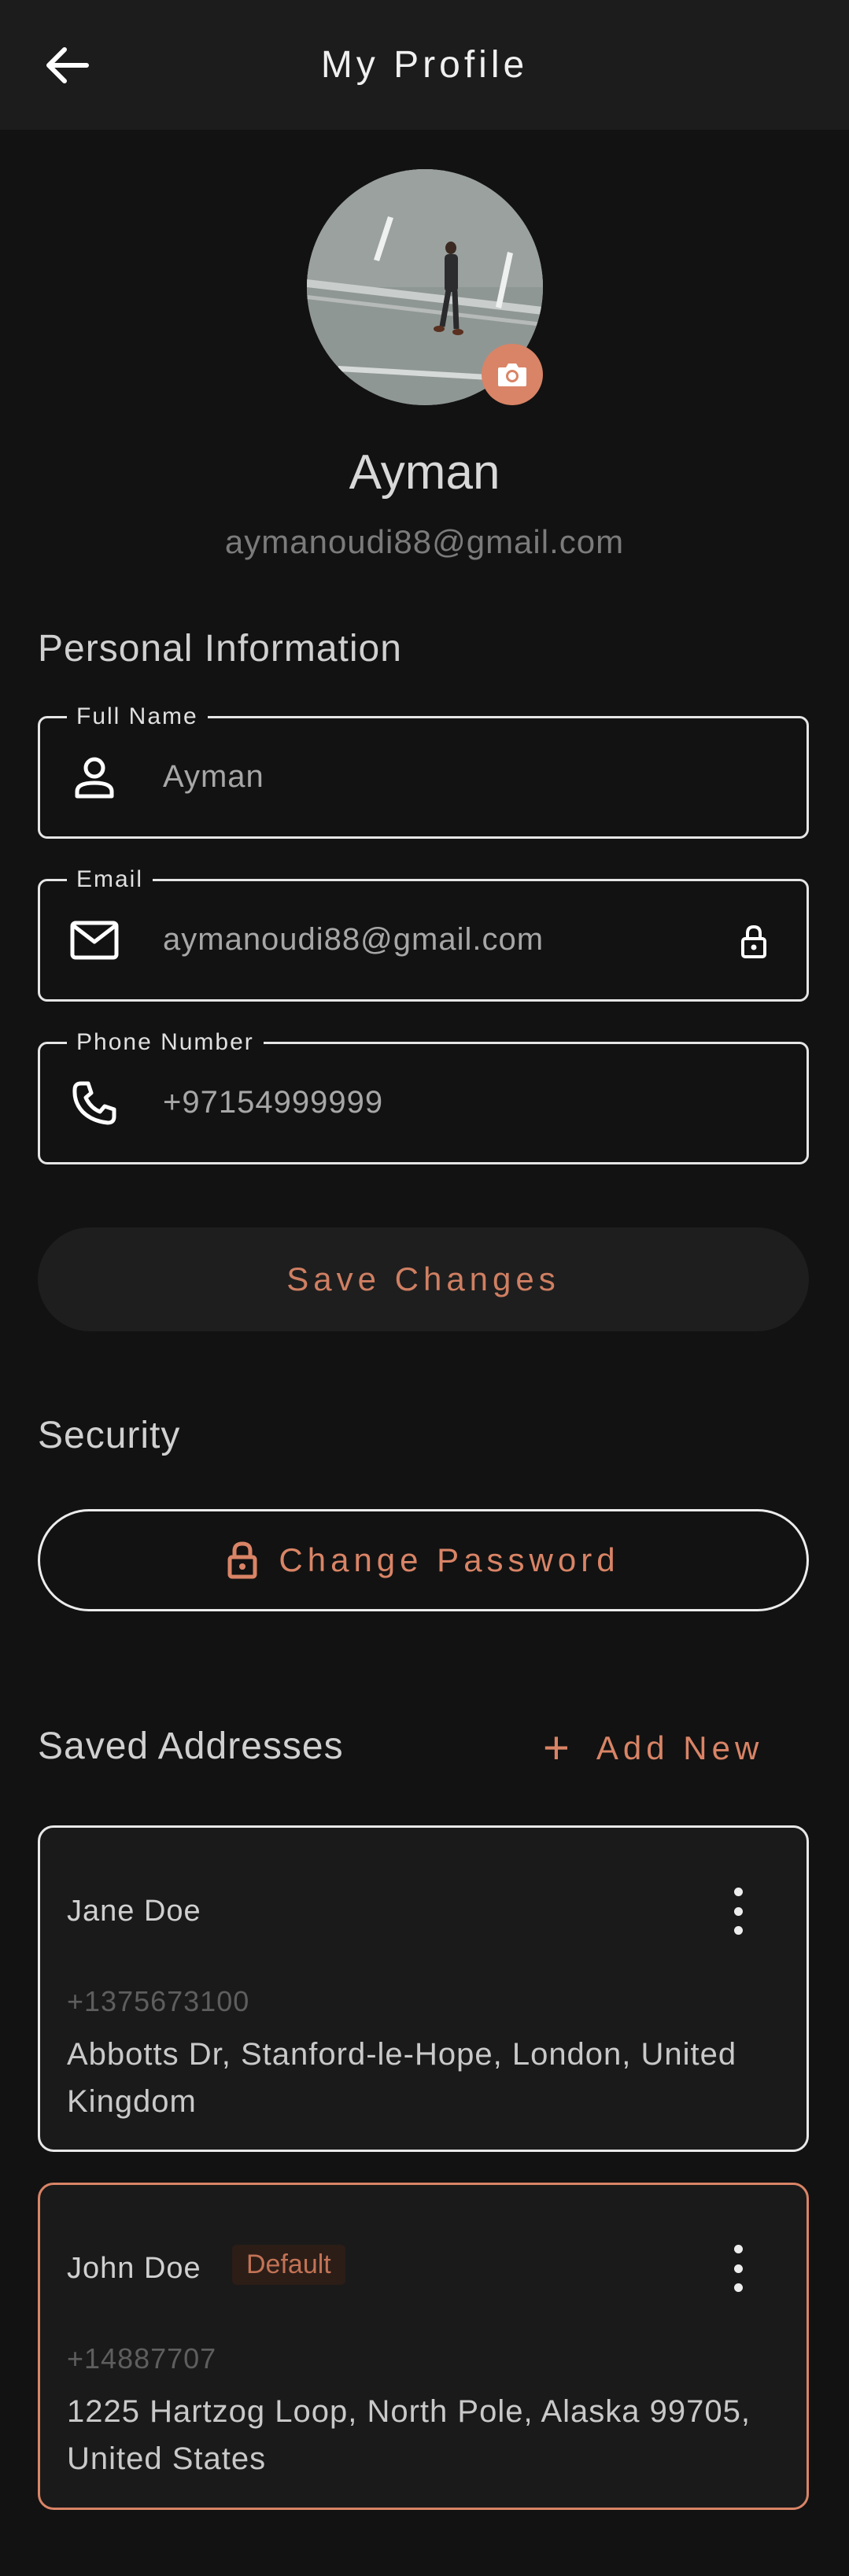 The height and width of the screenshot is (2576, 849). I want to click on phone-icon, so click(94, 1103).